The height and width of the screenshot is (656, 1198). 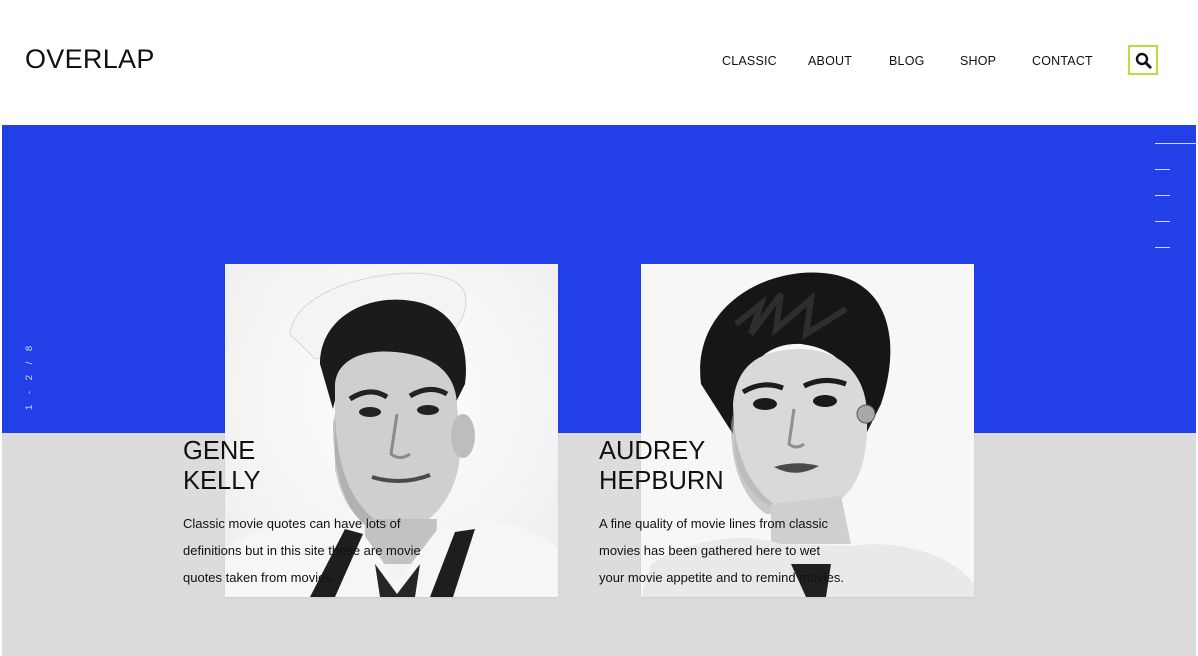 I want to click on slide-counter: 1 - 2 / 8, so click(x=29, y=375).